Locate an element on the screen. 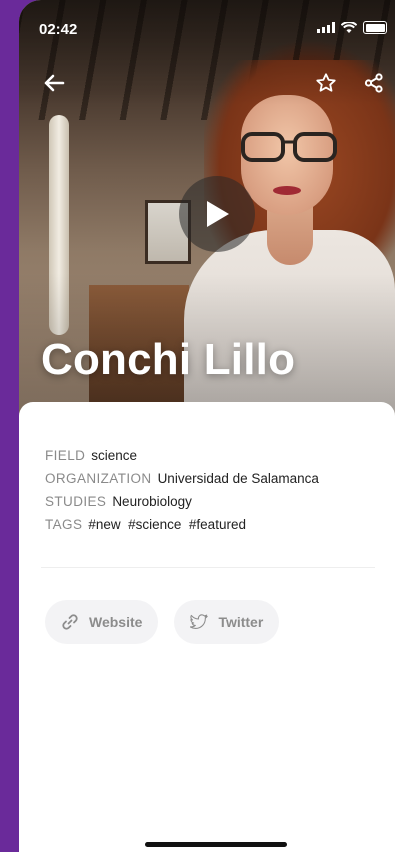  detail-label: TAGS is located at coordinates (64, 524).